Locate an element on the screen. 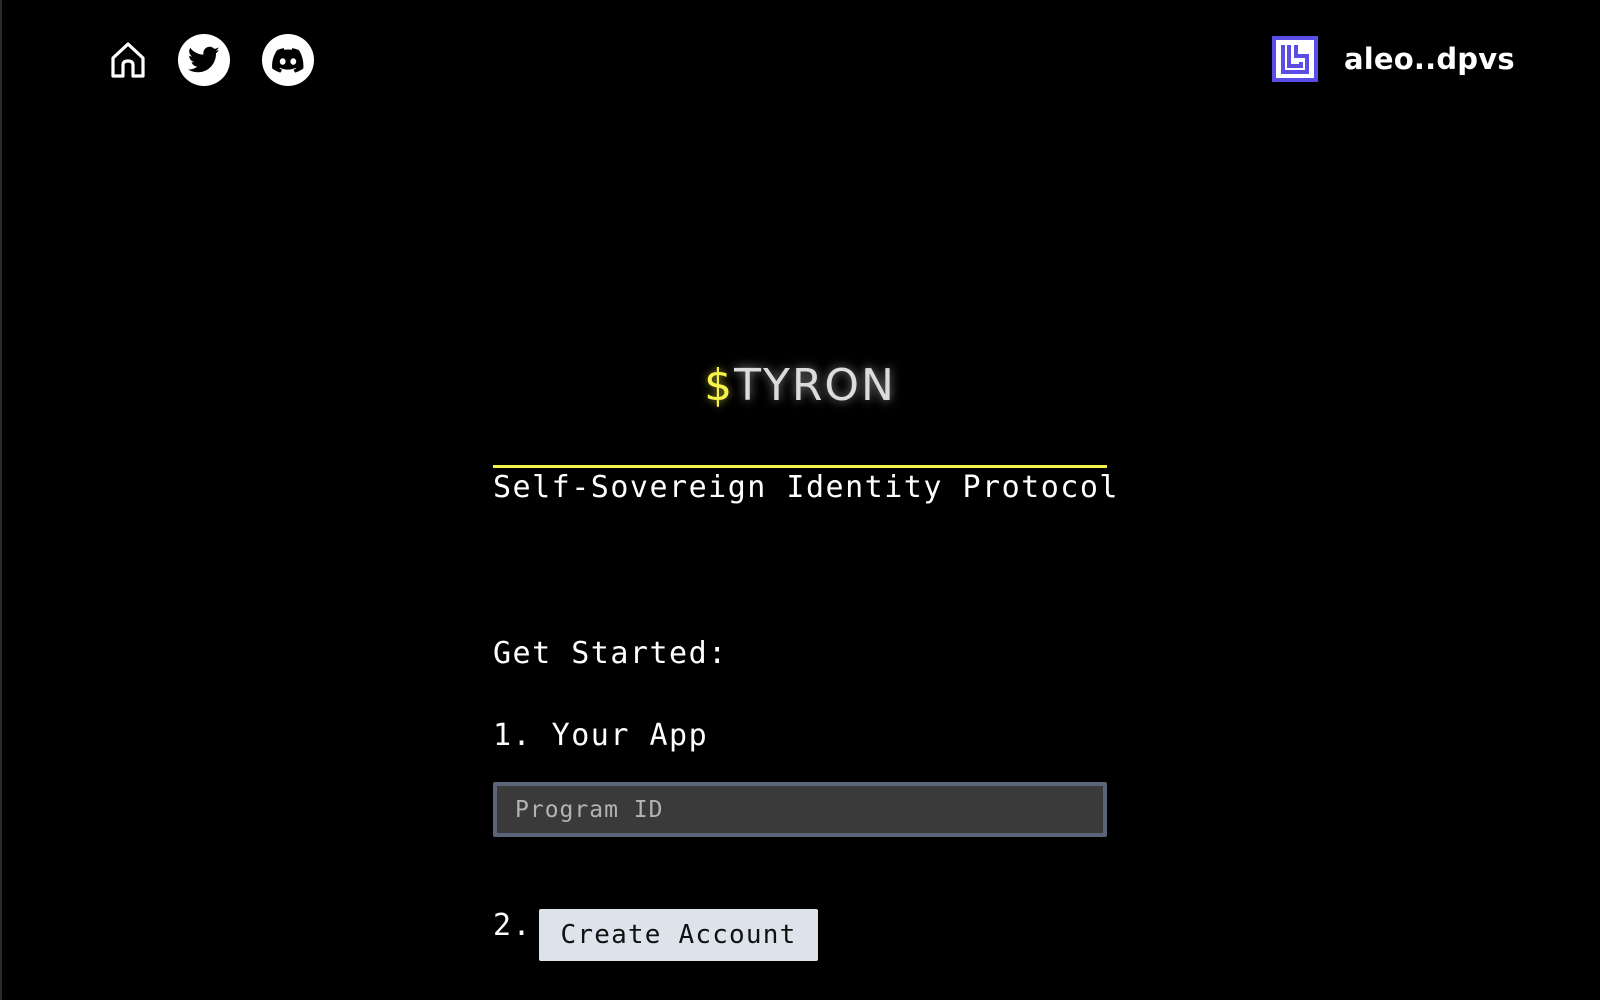  program-id-input is located at coordinates (800, 809).